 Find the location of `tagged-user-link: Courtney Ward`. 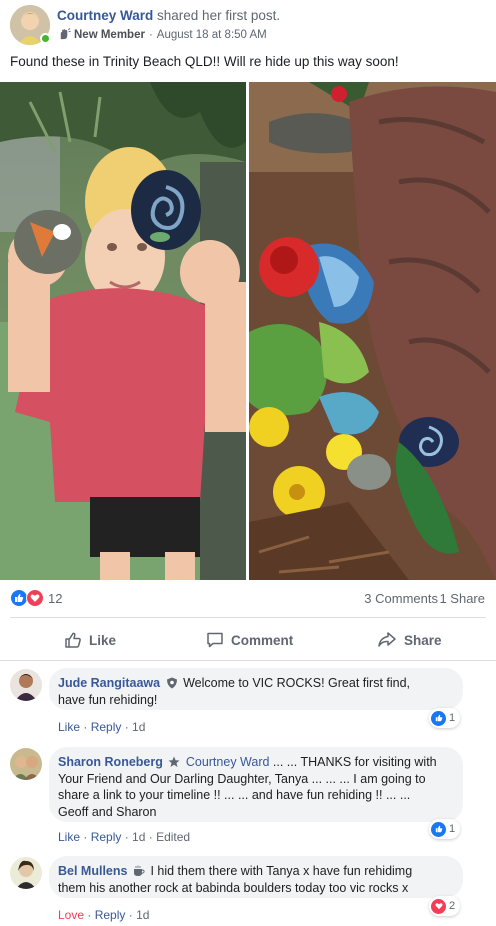

tagged-user-link: Courtney Ward is located at coordinates (228, 762).